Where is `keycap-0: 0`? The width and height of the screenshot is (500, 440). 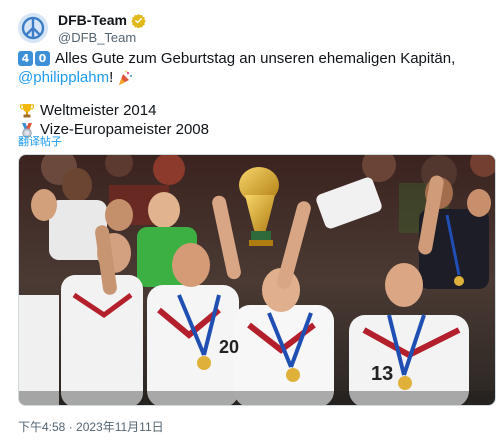 keycap-0: 0 is located at coordinates (42, 58).